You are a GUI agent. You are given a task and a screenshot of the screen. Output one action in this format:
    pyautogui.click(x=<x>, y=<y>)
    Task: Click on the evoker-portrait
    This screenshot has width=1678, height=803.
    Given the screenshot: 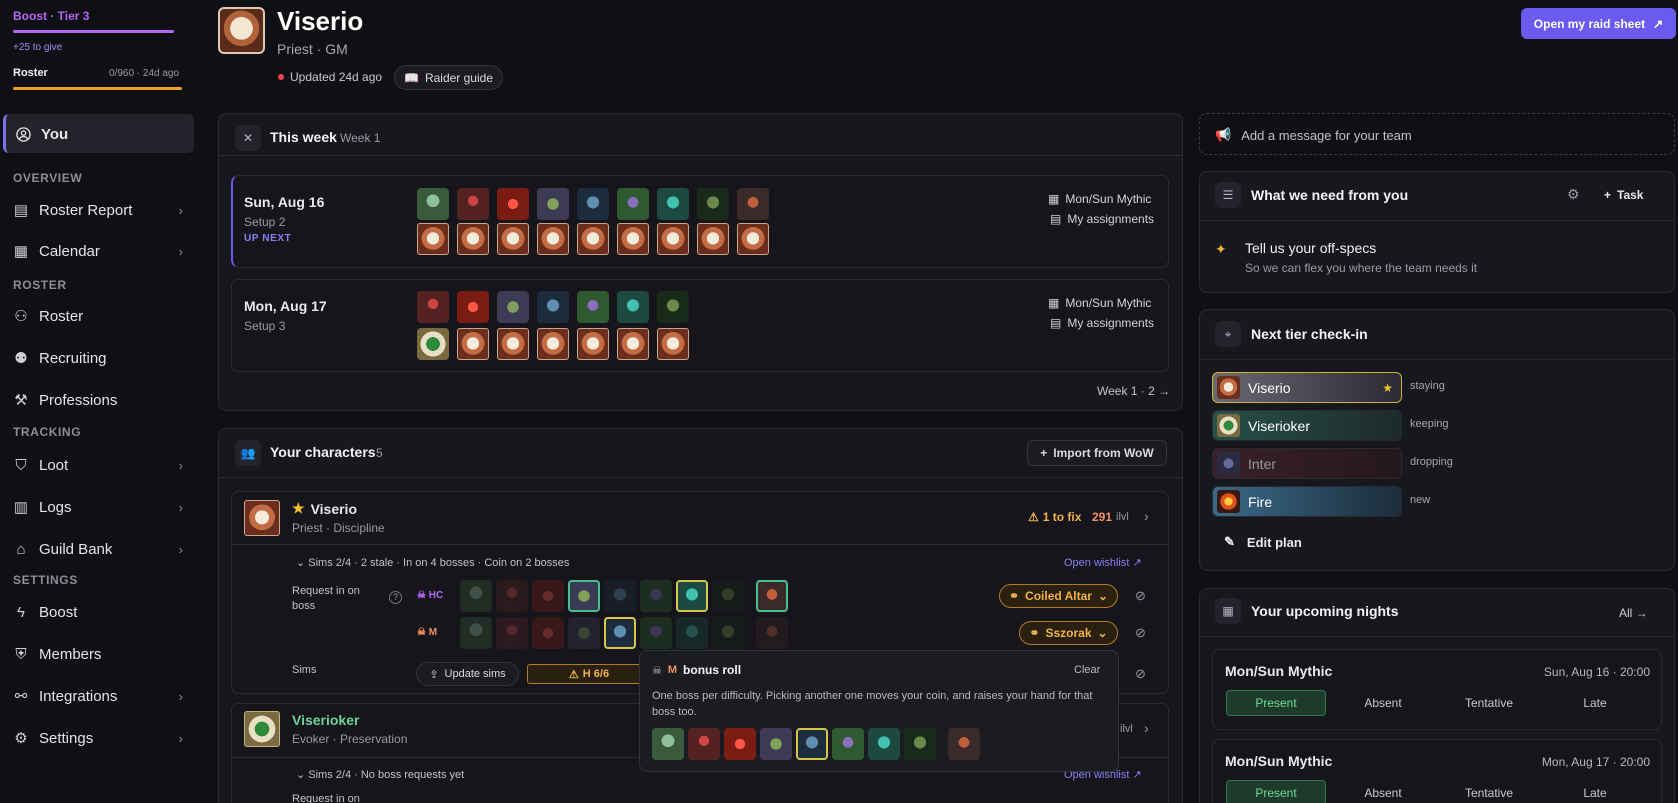 What is the action you would take?
    pyautogui.click(x=433, y=344)
    